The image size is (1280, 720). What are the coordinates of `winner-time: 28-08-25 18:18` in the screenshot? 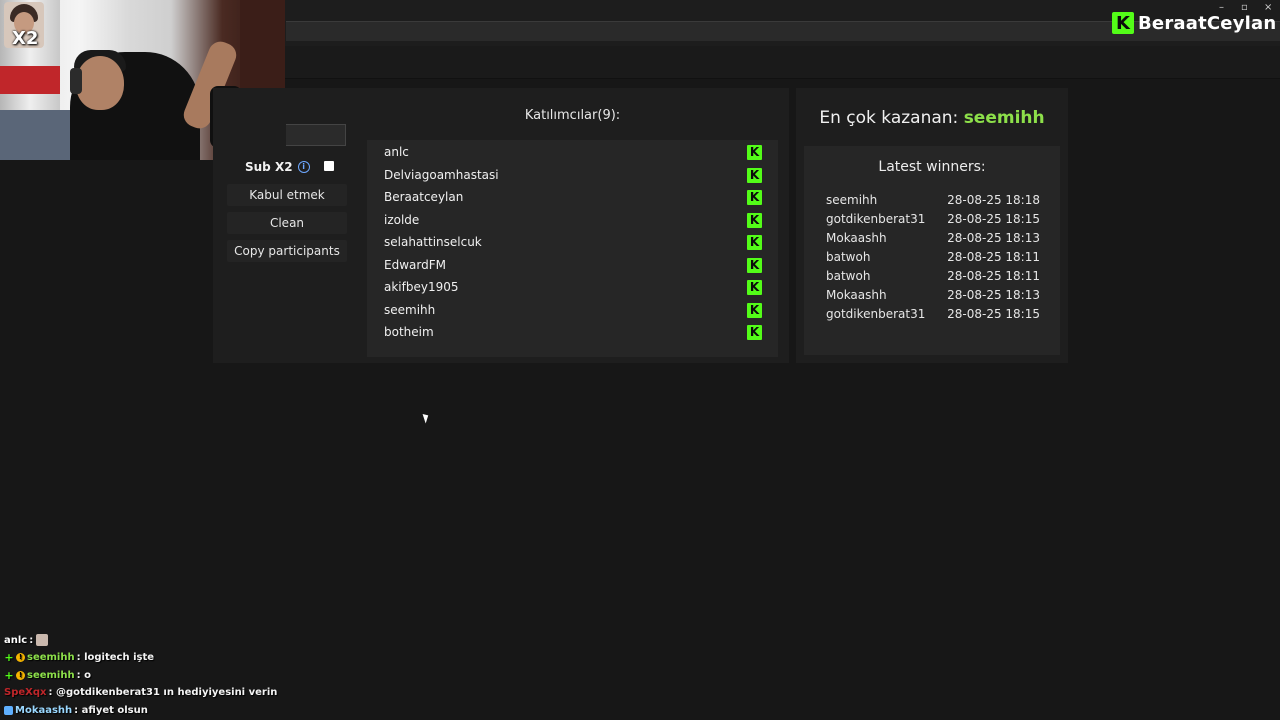 It's located at (993, 200).